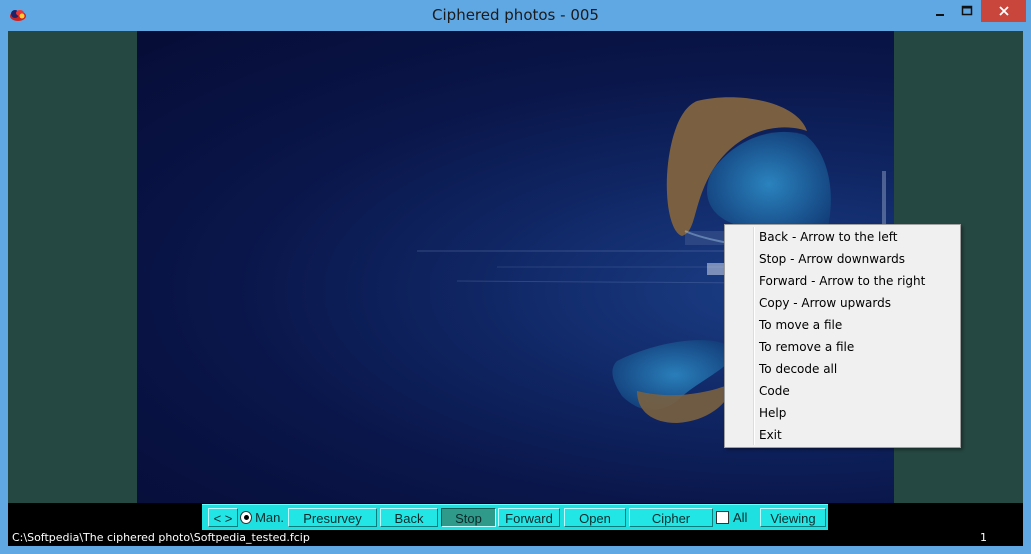 The height and width of the screenshot is (554, 1031). Describe the element at coordinates (825, 303) in the screenshot. I see `menu-item-copy: Copy - Arrow upwards` at that location.